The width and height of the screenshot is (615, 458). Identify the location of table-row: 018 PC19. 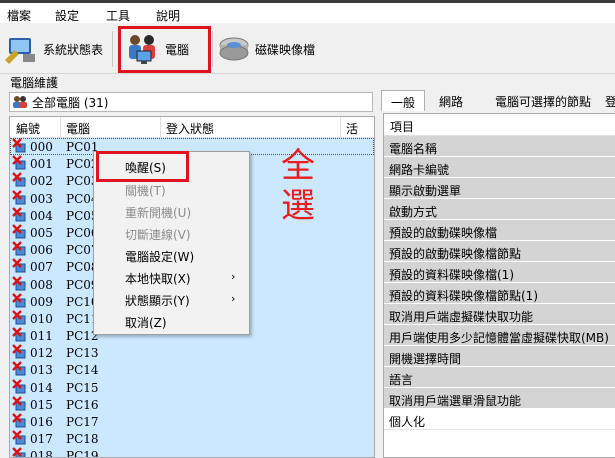
(192, 452).